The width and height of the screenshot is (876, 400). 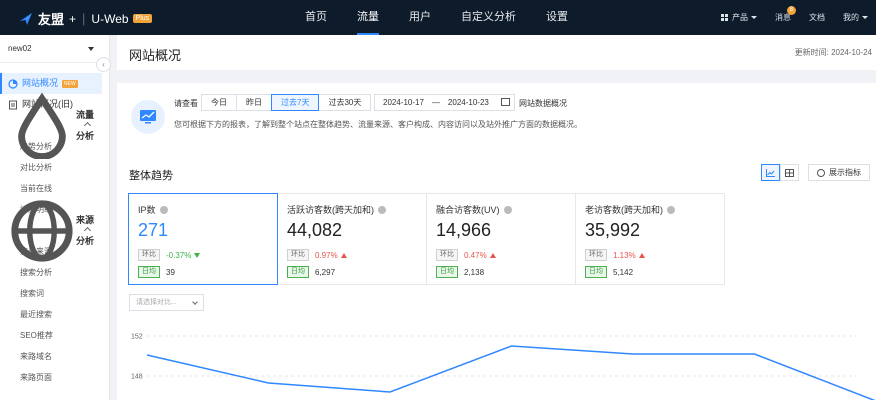 What do you see at coordinates (42, 126) in the screenshot?
I see `droplet-icon` at bounding box center [42, 126].